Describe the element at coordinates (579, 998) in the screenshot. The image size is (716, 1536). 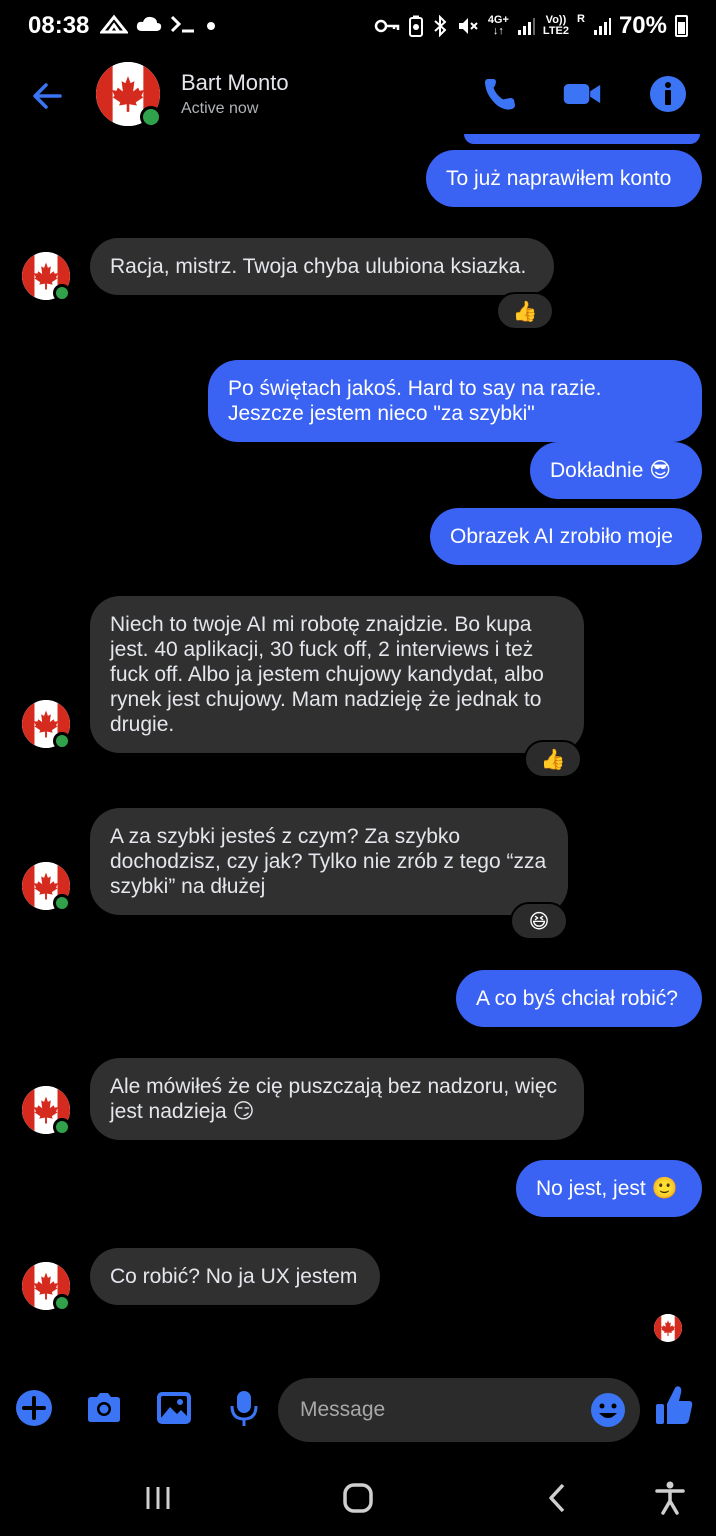
I see `message-outgoing: A co byś chciał robić?` at that location.